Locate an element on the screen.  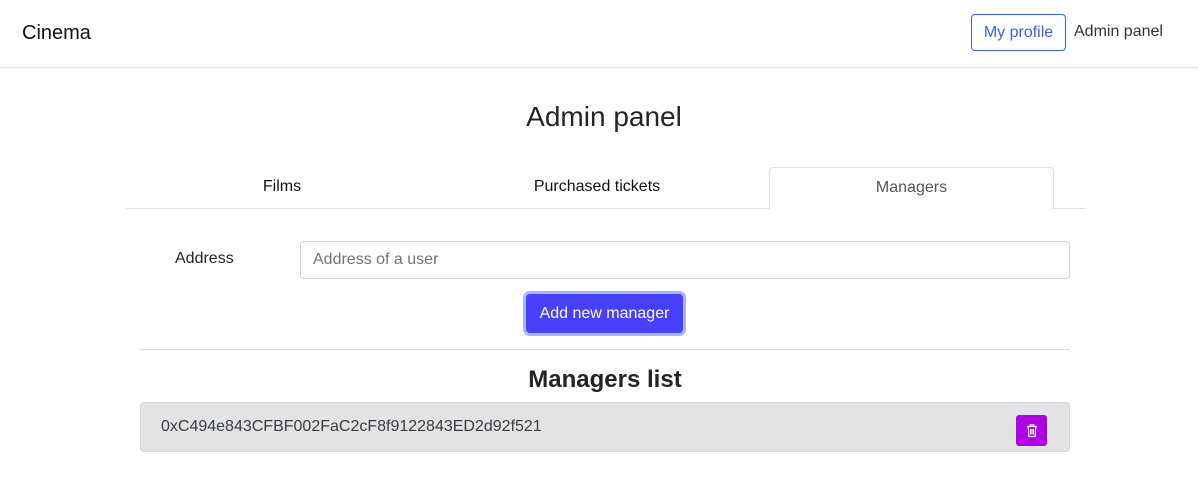
delete-manager-button is located at coordinates (1031, 430).